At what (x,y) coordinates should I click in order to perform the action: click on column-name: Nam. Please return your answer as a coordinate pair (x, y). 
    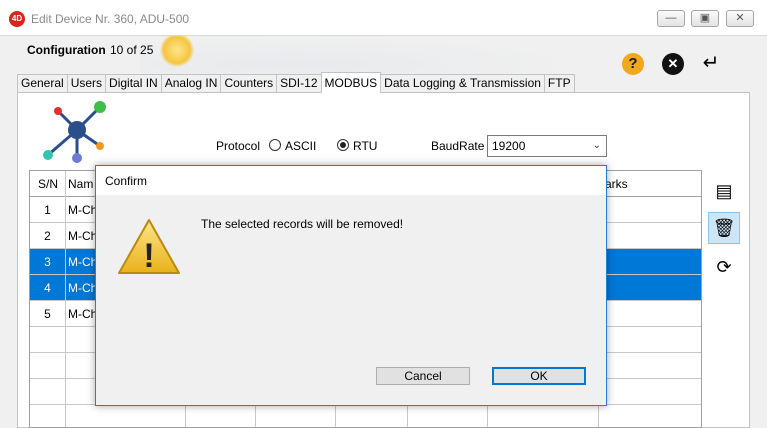
    Looking at the image, I should click on (80, 184).